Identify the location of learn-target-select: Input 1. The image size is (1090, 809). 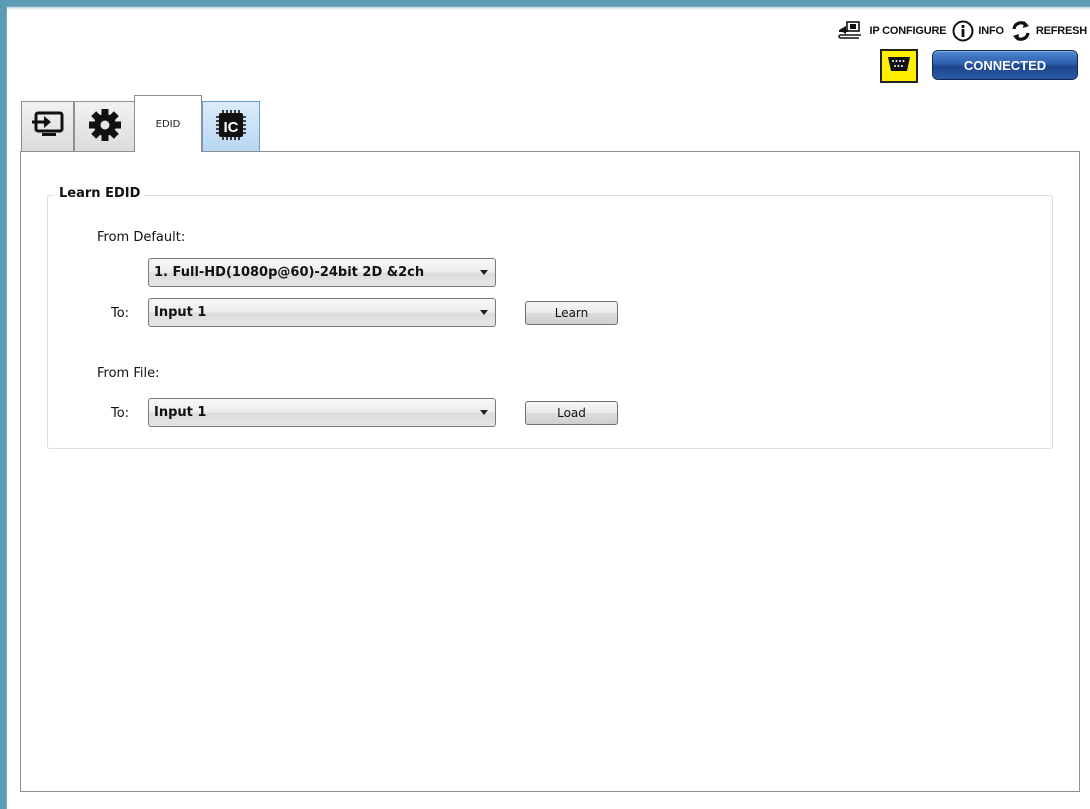
(322, 312).